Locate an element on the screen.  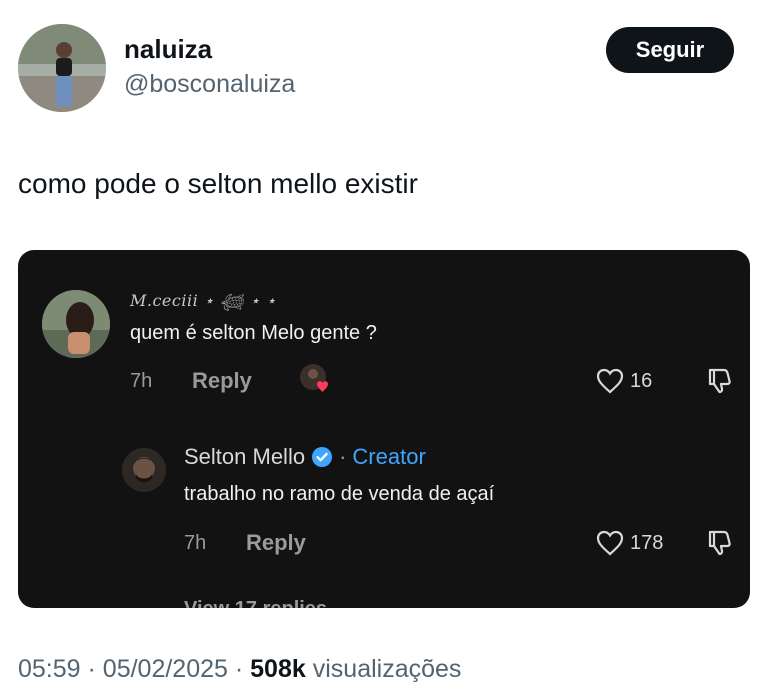
author-avatar is located at coordinates (62, 68).